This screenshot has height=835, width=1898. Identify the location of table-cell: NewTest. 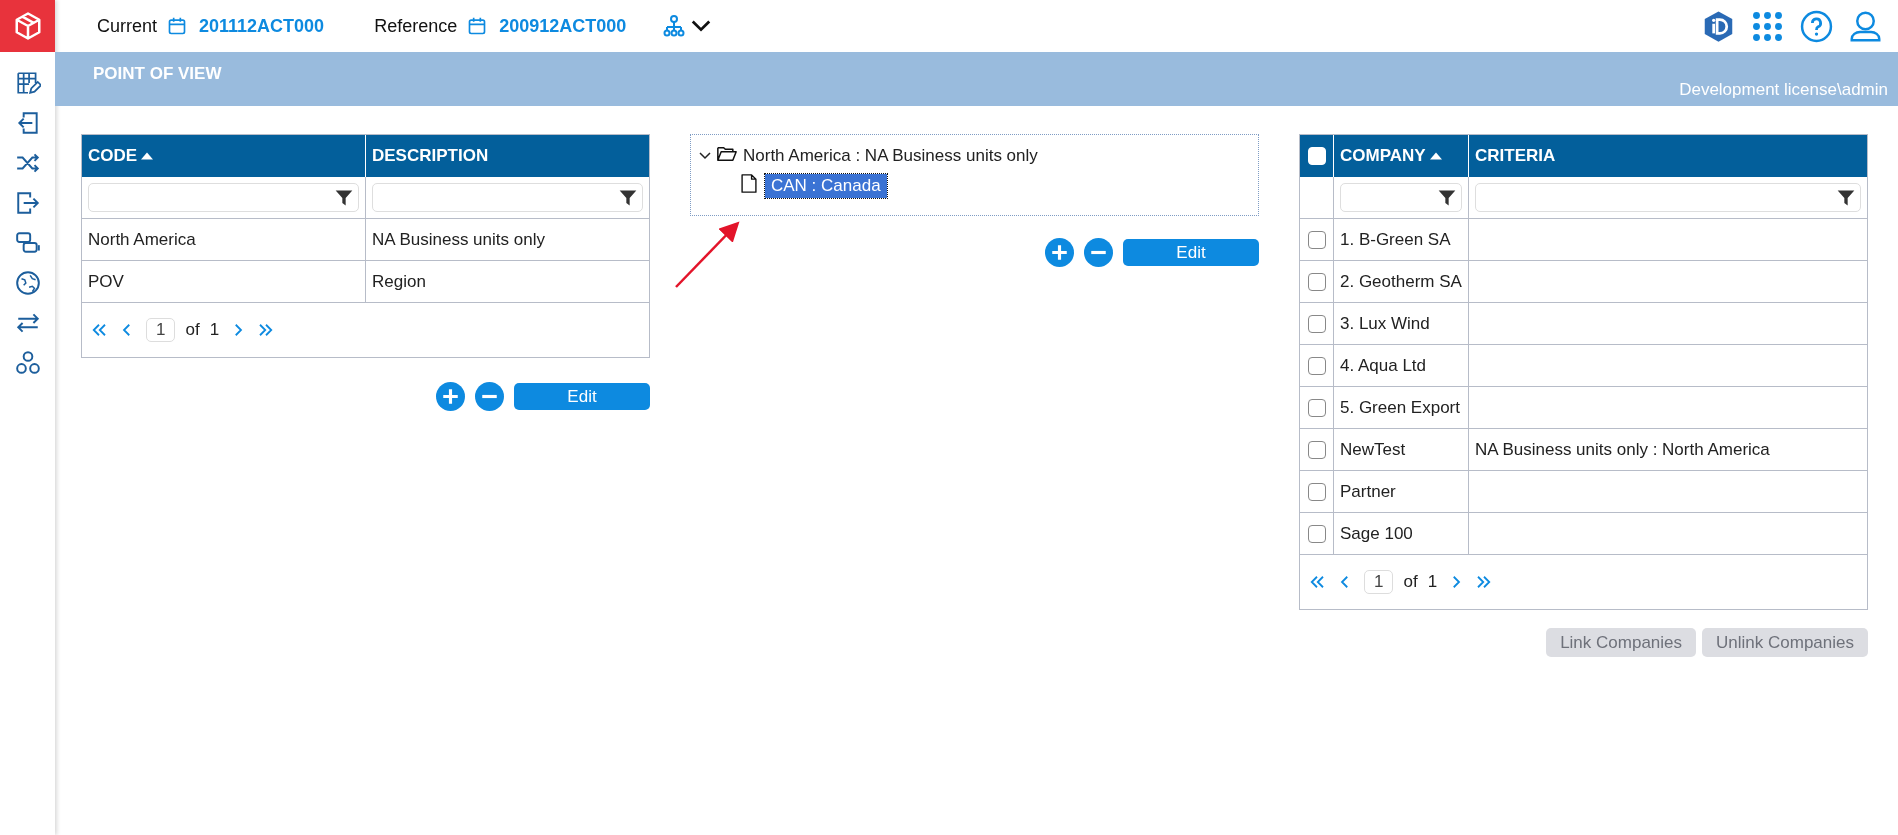
(1400, 449).